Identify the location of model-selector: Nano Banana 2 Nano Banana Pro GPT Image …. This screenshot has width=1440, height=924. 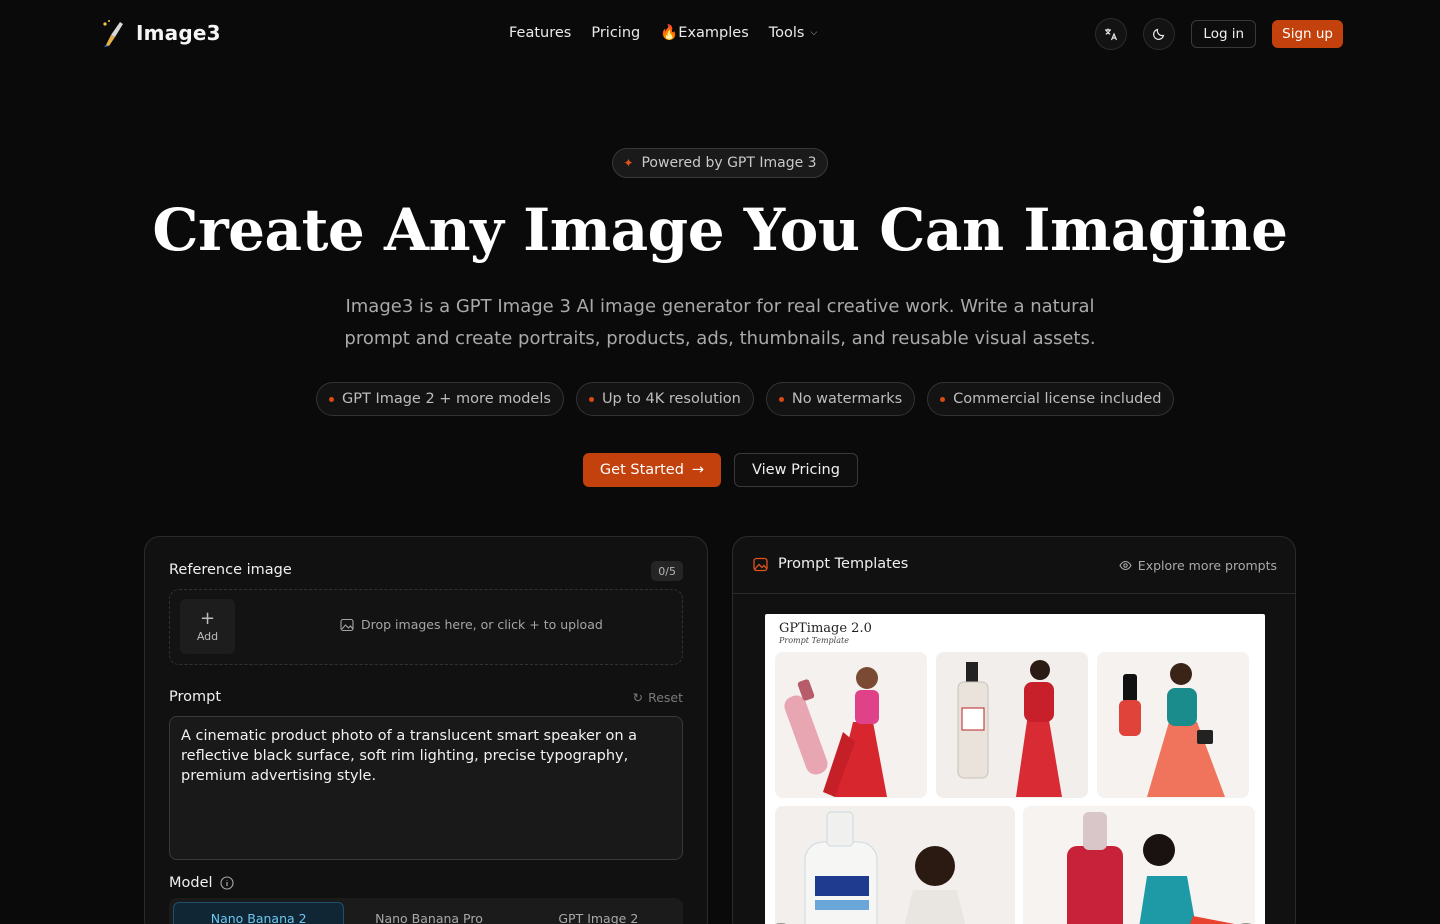
(426, 911).